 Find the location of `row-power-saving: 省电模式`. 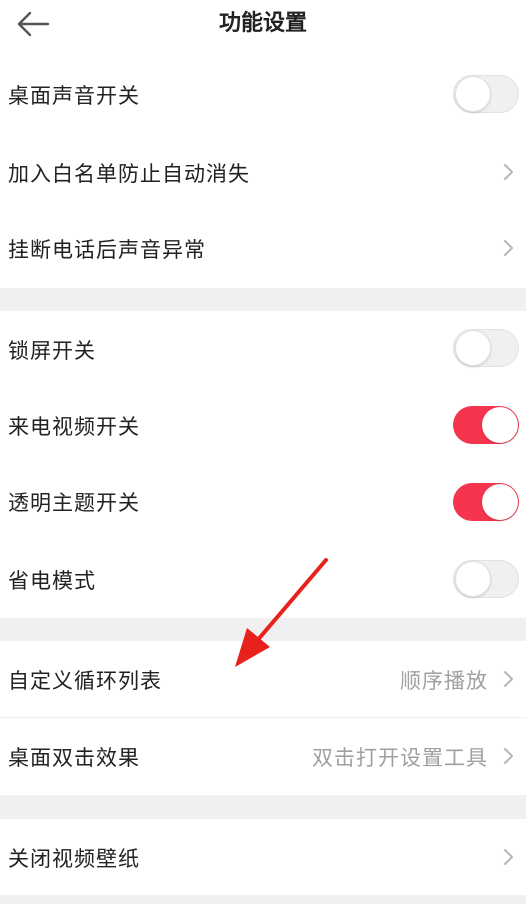

row-power-saving: 省电模式 is located at coordinates (263, 578).